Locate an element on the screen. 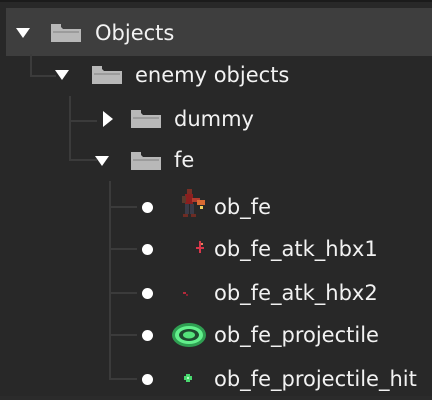 The height and width of the screenshot is (400, 432). top-divider is located at coordinates (216, 1).